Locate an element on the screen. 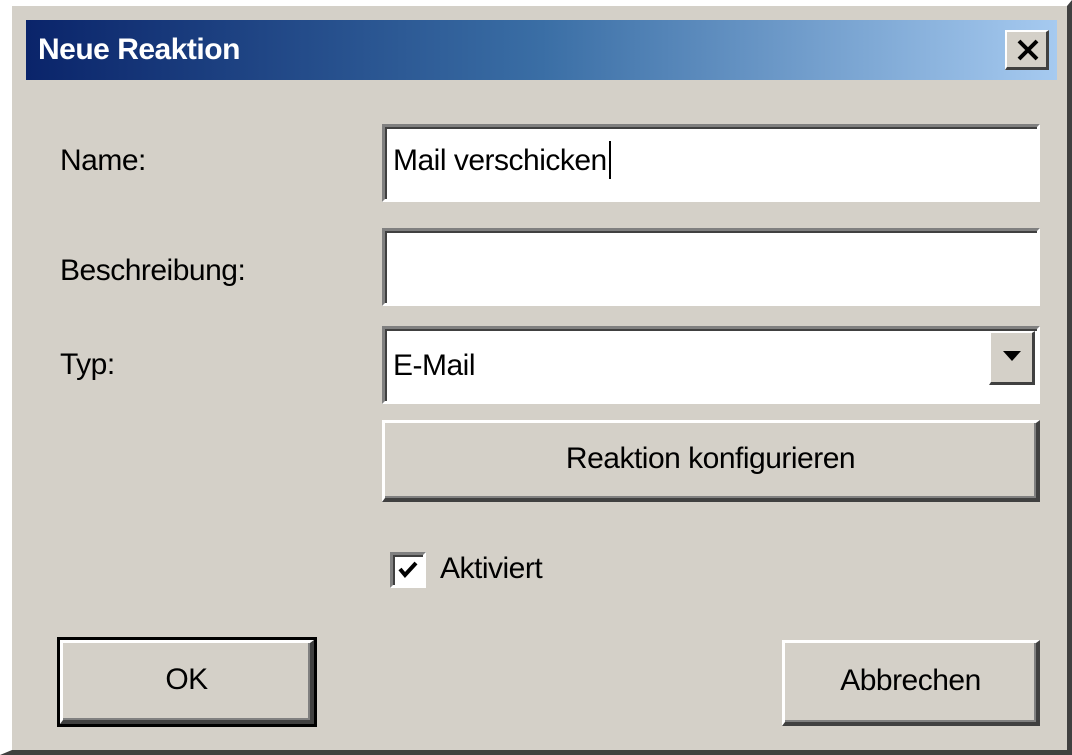  close-icon is located at coordinates (1028, 50).